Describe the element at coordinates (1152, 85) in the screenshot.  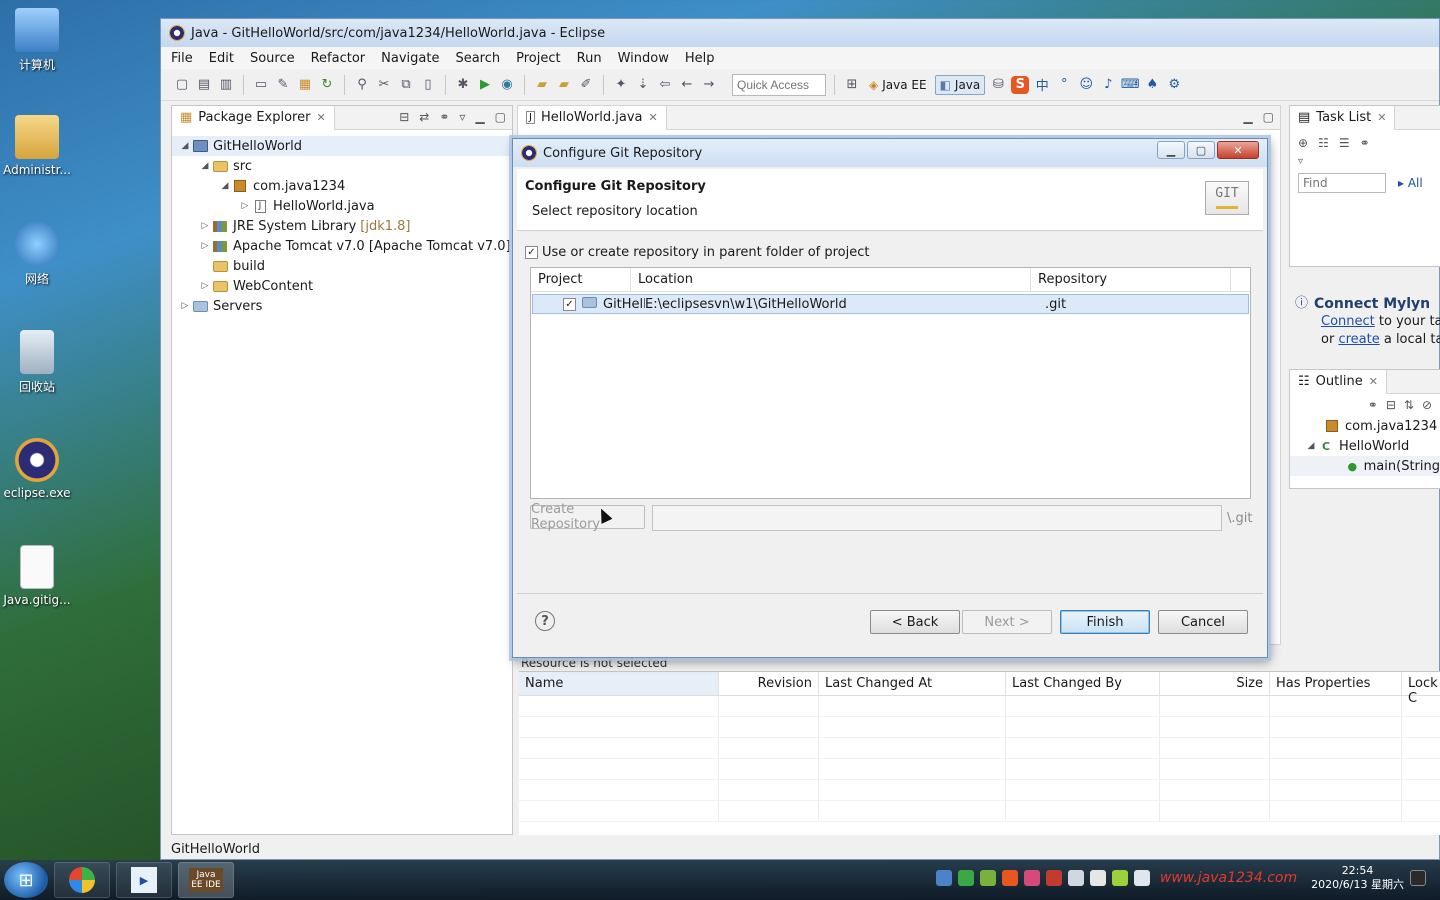
I see `ime-skin-icon: ♠` at that location.